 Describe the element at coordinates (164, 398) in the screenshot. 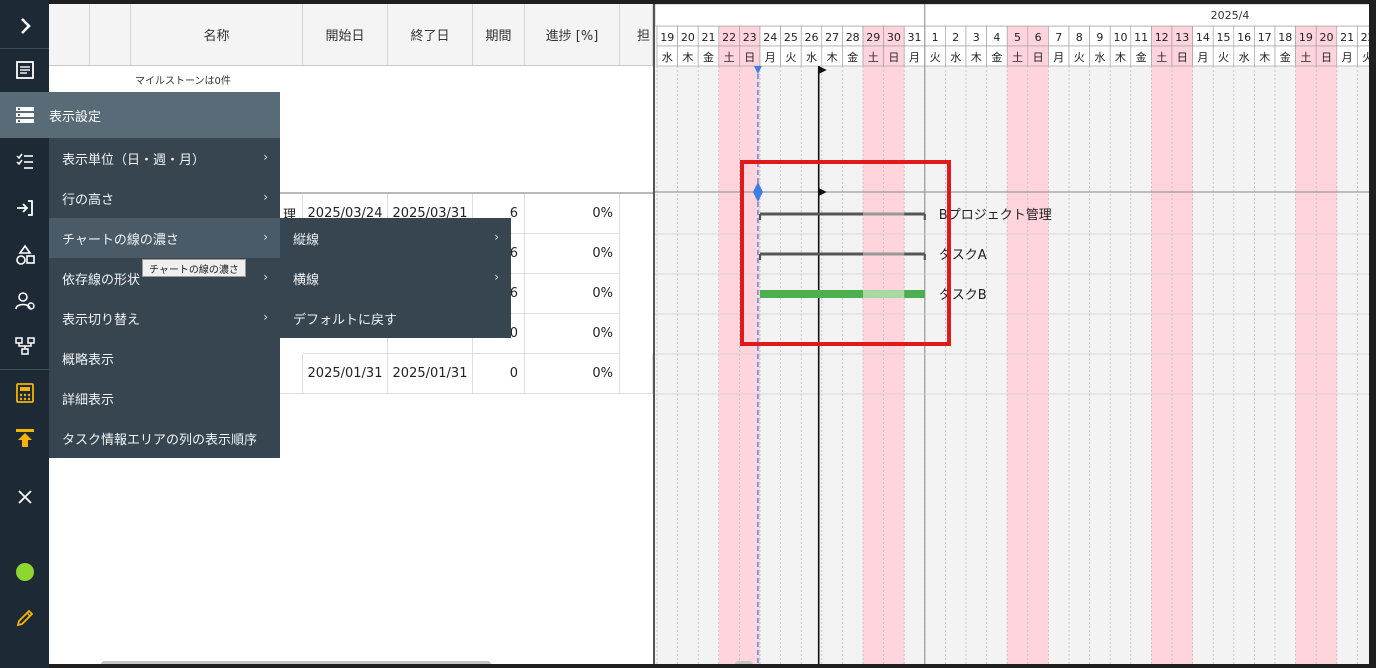

I see `menu-item-detail-view: 詳細表示` at that location.